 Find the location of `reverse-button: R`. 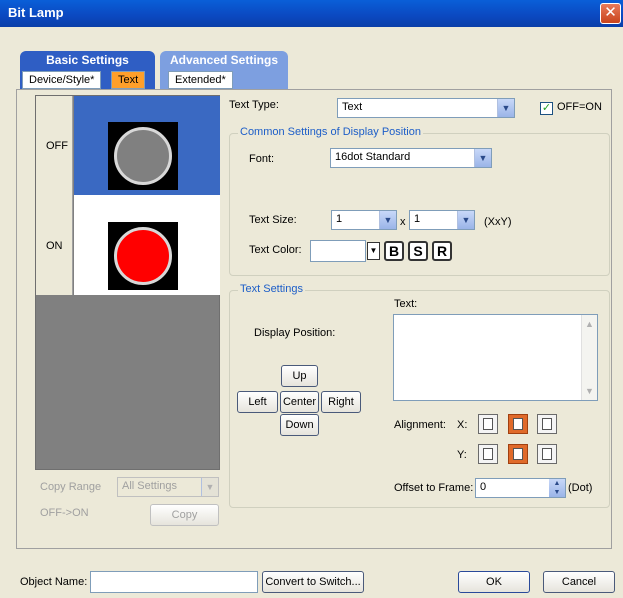

reverse-button: R is located at coordinates (442, 251).